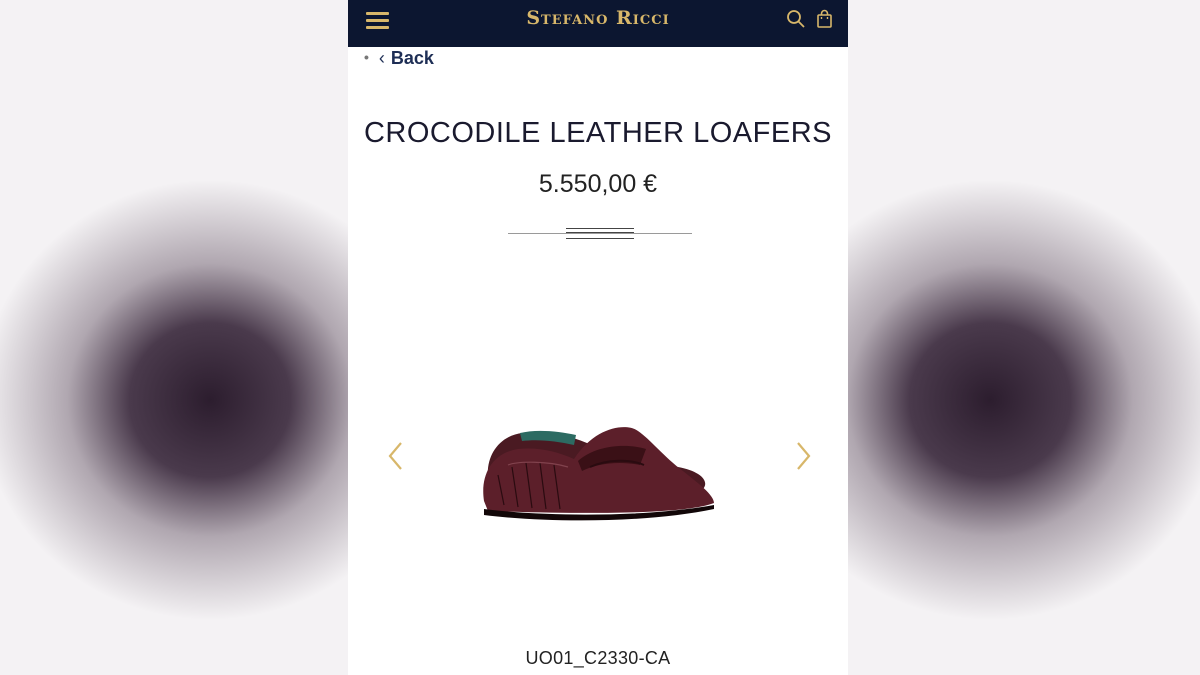 The height and width of the screenshot is (675, 1200). Describe the element at coordinates (598, 184) in the screenshot. I see `product-price: 5.550,00 €` at that location.